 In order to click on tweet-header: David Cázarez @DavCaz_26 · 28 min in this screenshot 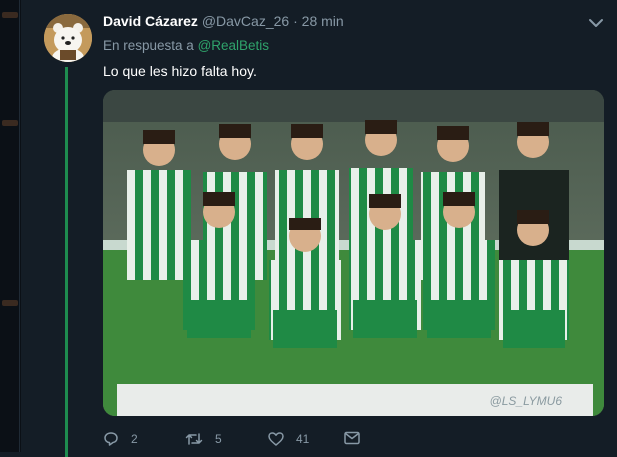, I will do `click(223, 21)`.